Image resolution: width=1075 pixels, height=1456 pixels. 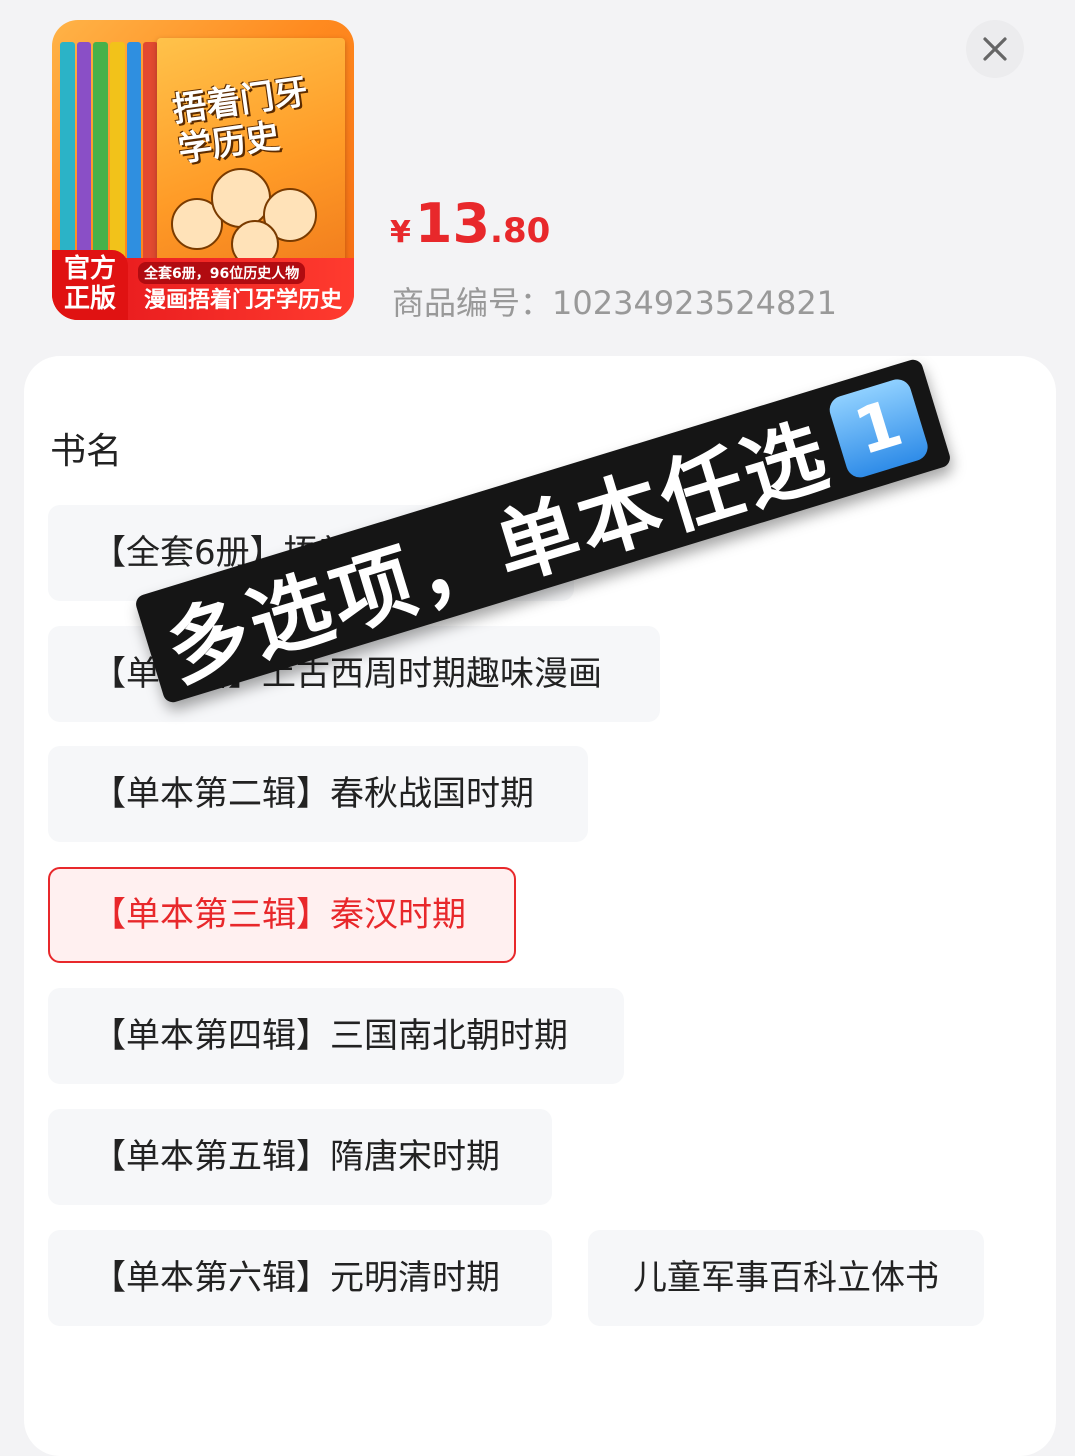 What do you see at coordinates (282, 915) in the screenshot?
I see `option-vol-3: 【单本第三辑】秦汉时期` at bounding box center [282, 915].